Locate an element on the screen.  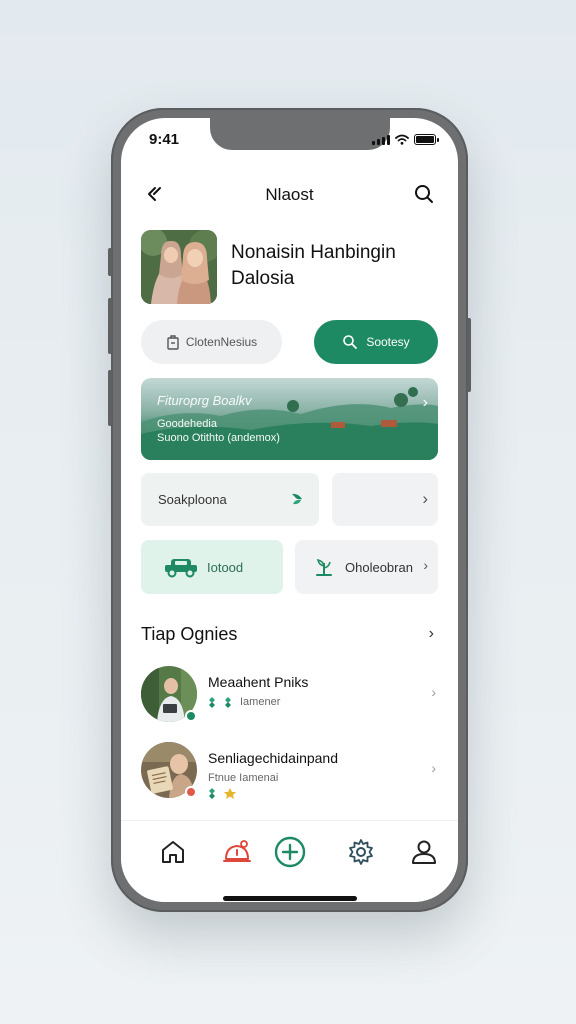
card-label: Iotood is located at coordinates (225, 567).